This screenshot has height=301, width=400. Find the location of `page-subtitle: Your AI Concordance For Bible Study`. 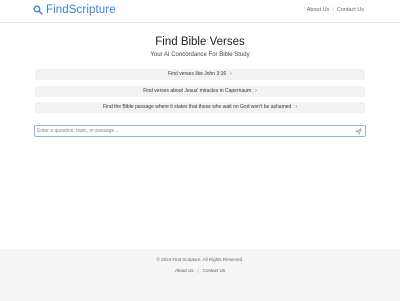

page-subtitle: Your AI Concordance For Bible Study is located at coordinates (200, 55).